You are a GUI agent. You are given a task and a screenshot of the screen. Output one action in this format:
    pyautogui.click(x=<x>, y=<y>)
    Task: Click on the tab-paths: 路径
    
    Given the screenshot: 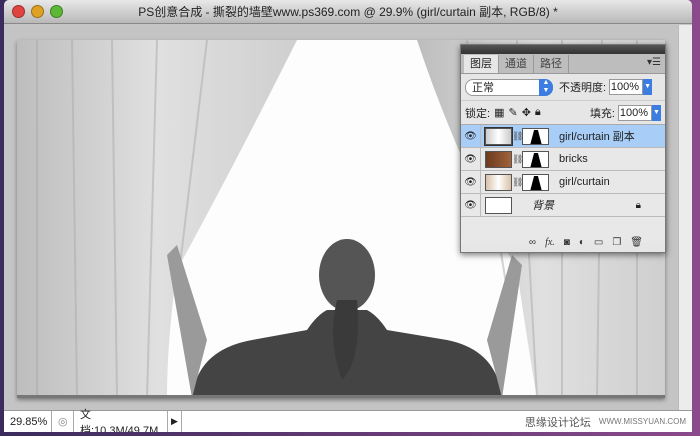 What is the action you would take?
    pyautogui.click(x=551, y=64)
    